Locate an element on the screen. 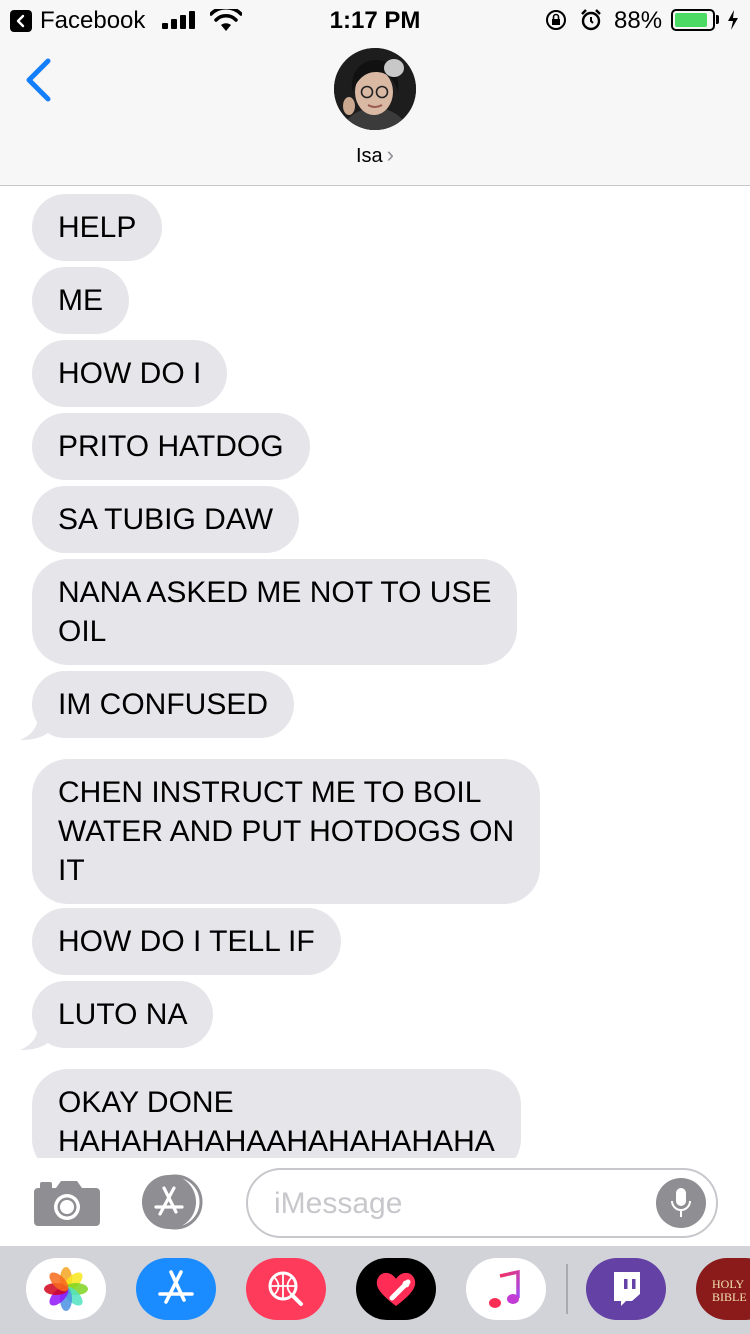 This screenshot has height=1334, width=750. message-bubble: PRITO HATDOG is located at coordinates (171, 446).